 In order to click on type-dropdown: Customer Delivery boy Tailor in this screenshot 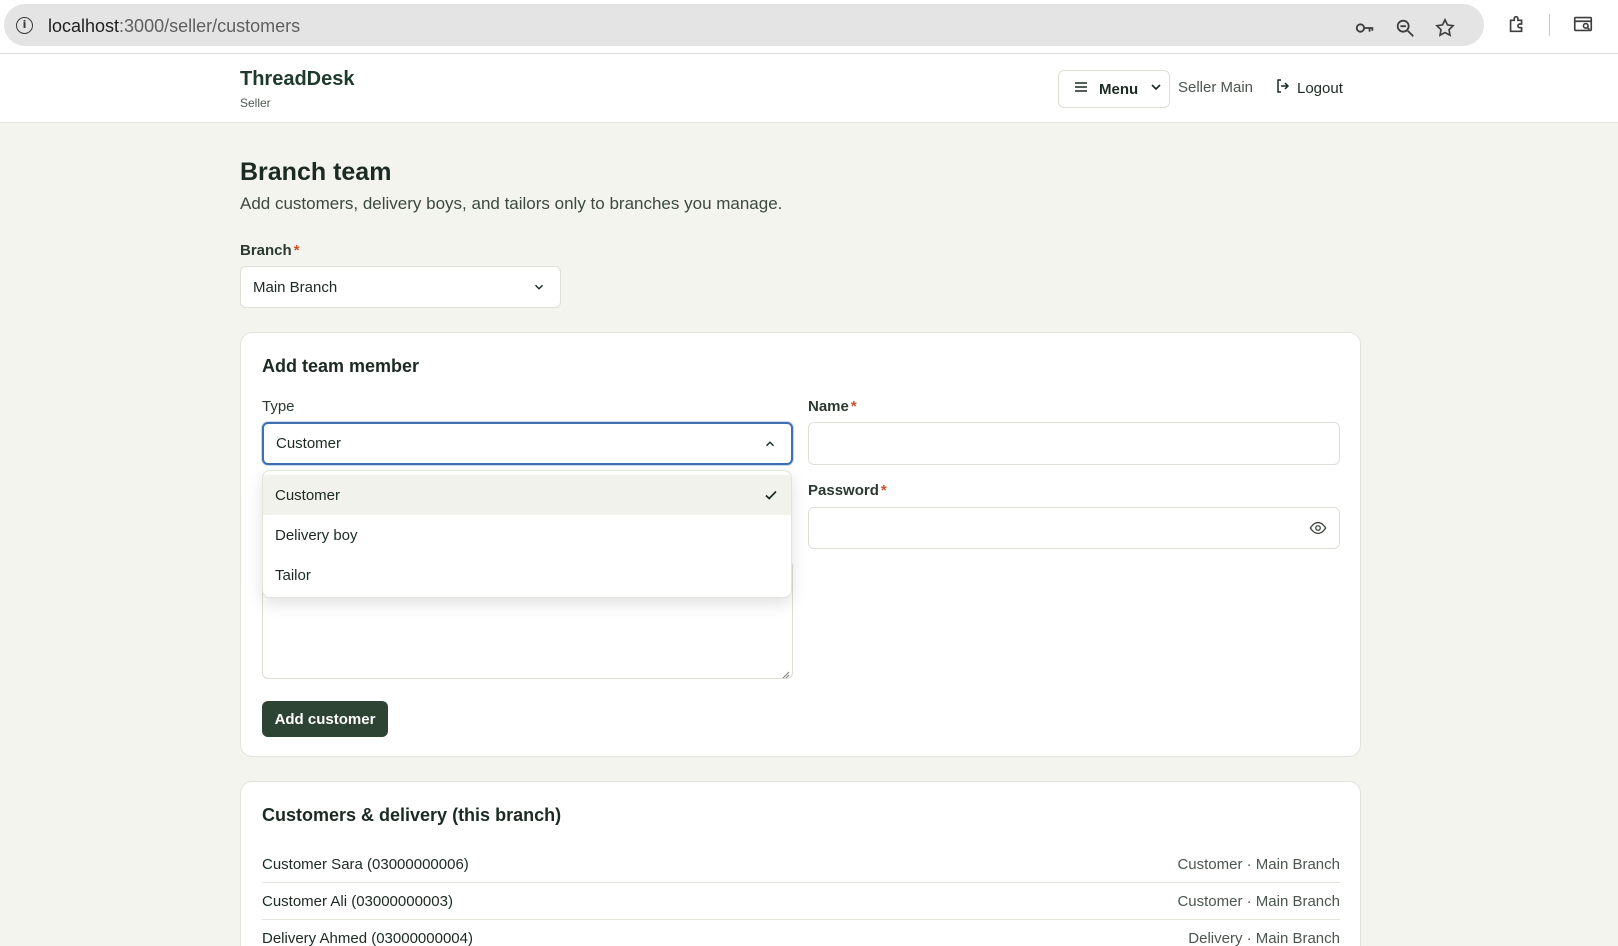, I will do `click(527, 534)`.